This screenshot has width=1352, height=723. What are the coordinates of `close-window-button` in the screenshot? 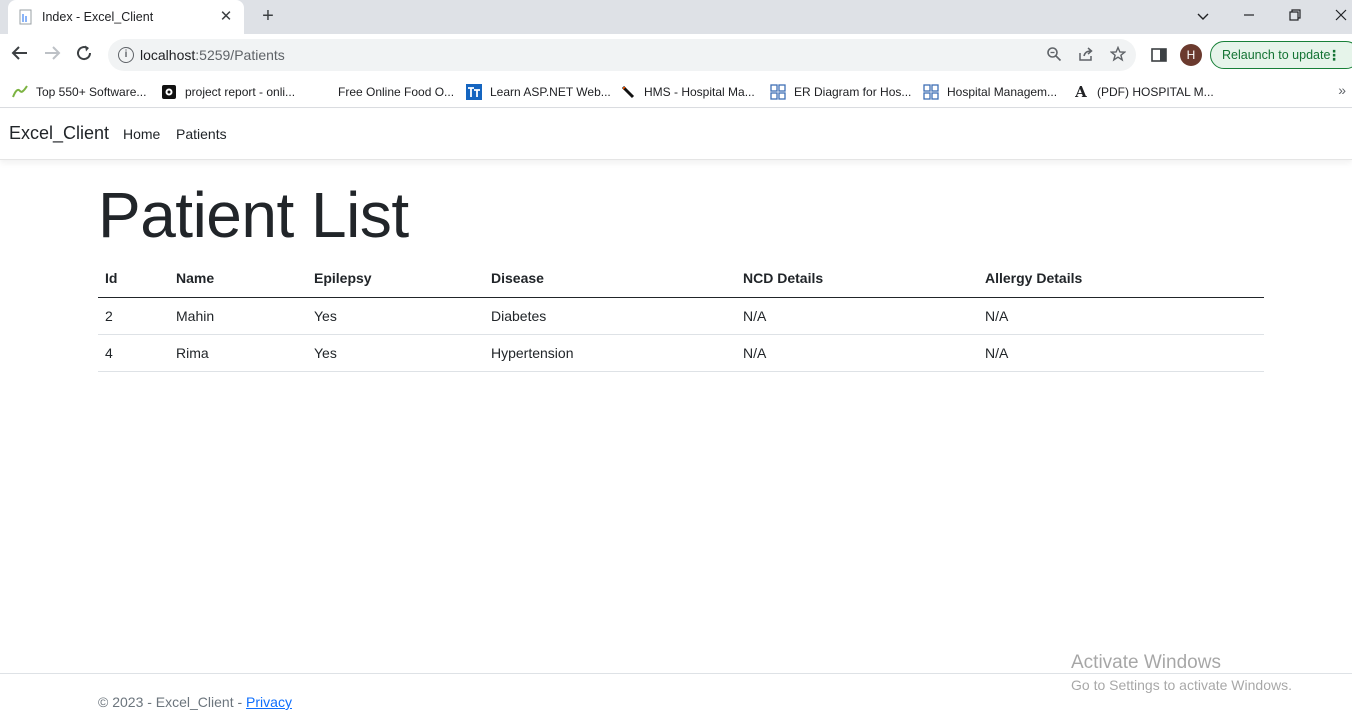 It's located at (1341, 16).